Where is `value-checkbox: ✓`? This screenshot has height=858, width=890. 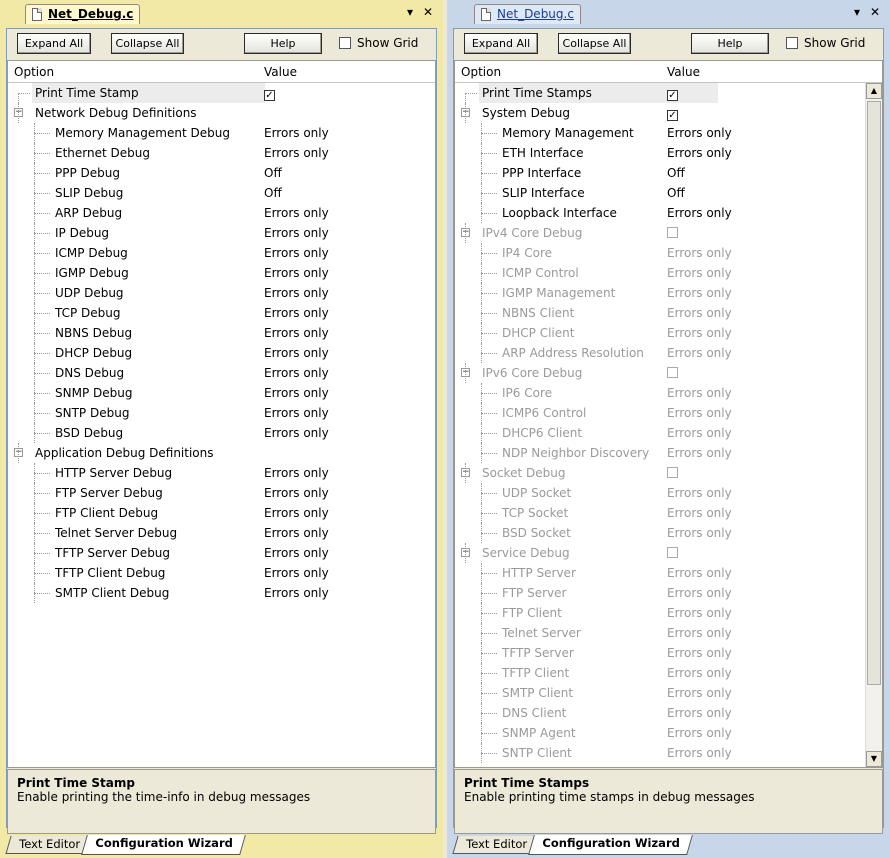
value-checkbox: ✓ is located at coordinates (269, 95).